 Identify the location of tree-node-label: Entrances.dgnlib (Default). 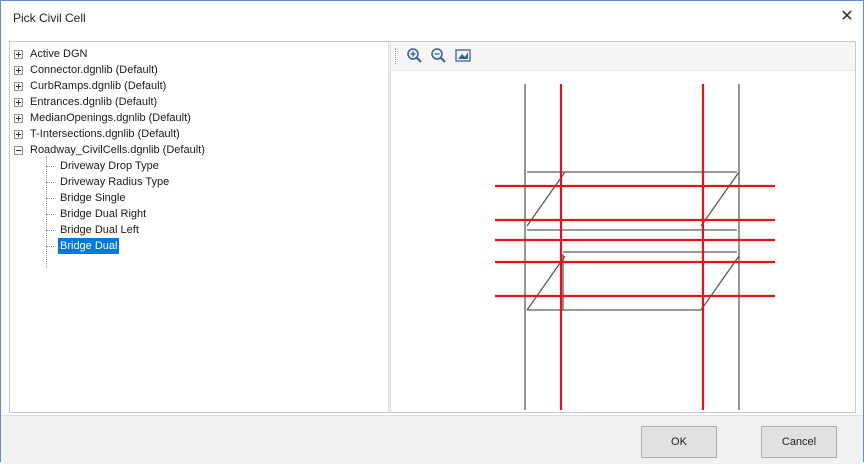
(94, 102).